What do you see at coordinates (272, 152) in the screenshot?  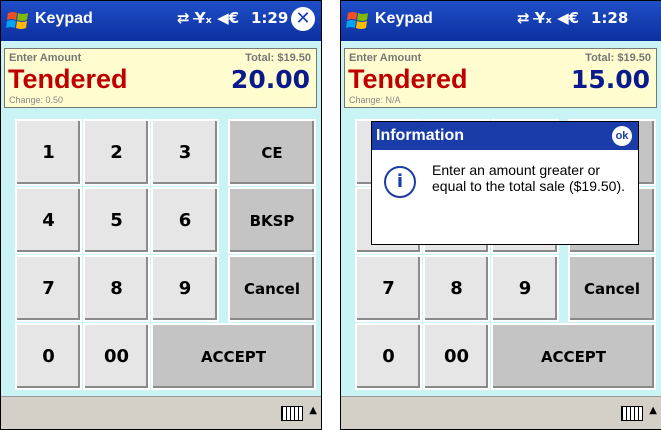 I see `ce-button: CE` at bounding box center [272, 152].